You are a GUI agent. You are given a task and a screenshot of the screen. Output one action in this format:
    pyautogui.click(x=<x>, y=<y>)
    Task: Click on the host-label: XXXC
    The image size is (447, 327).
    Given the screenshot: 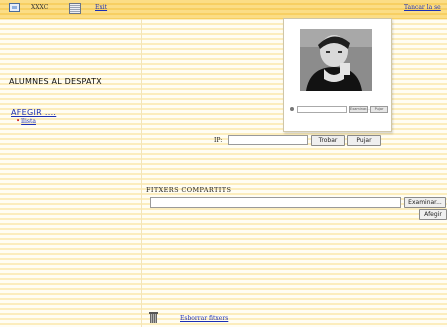 What is the action you would take?
    pyautogui.click(x=40, y=7)
    